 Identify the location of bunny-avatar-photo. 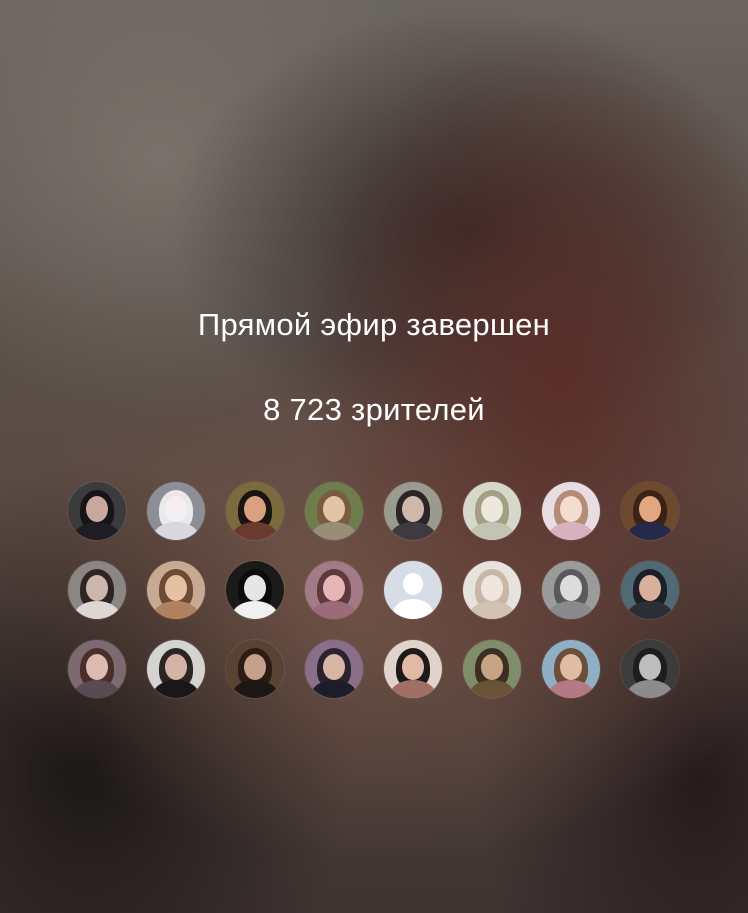
(176, 511).